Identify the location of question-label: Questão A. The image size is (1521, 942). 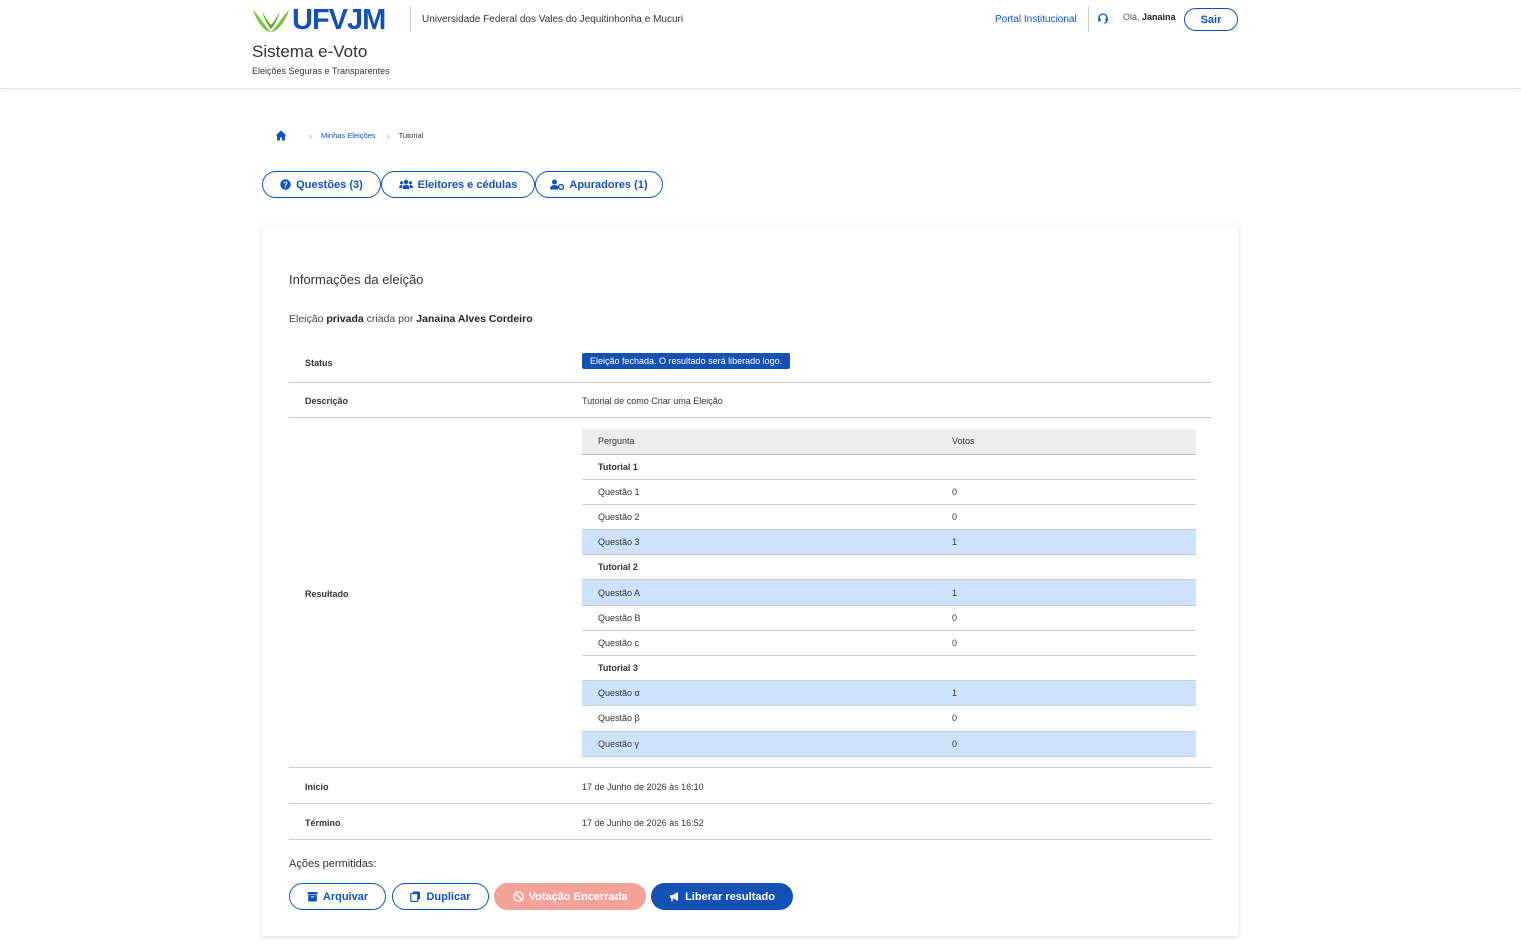
(767, 592).